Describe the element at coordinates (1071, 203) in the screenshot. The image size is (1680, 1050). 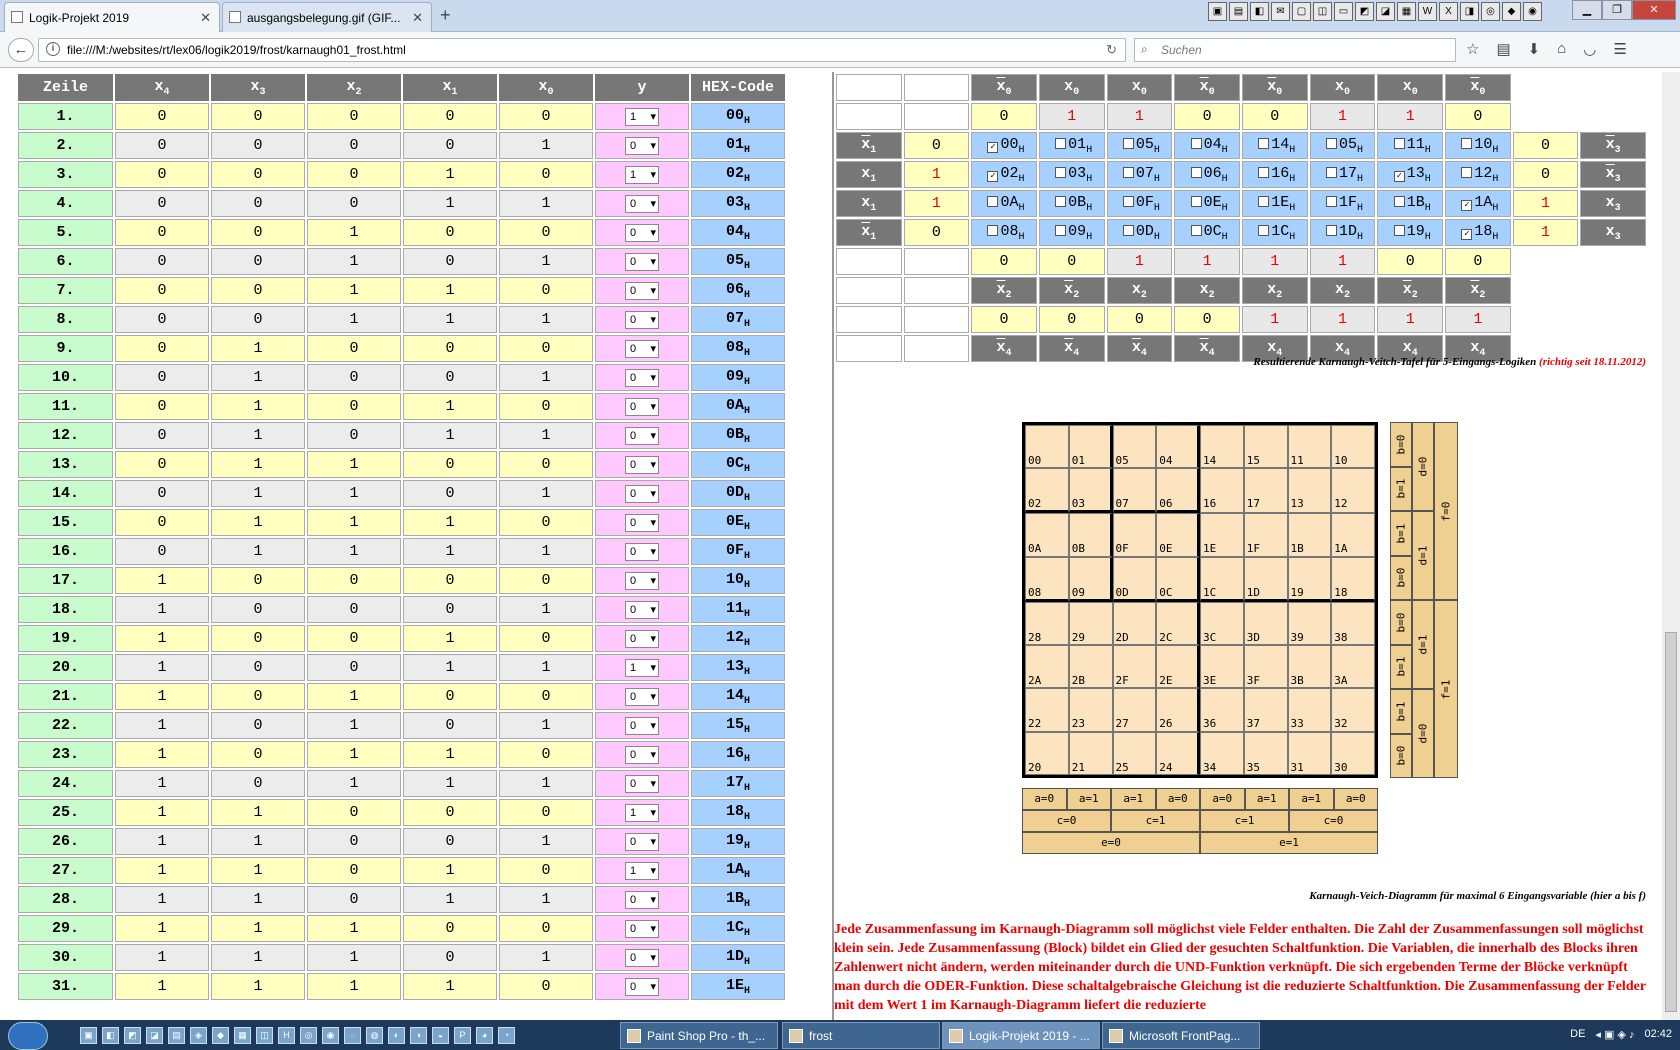
I see `kv-cell: 0BH` at that location.